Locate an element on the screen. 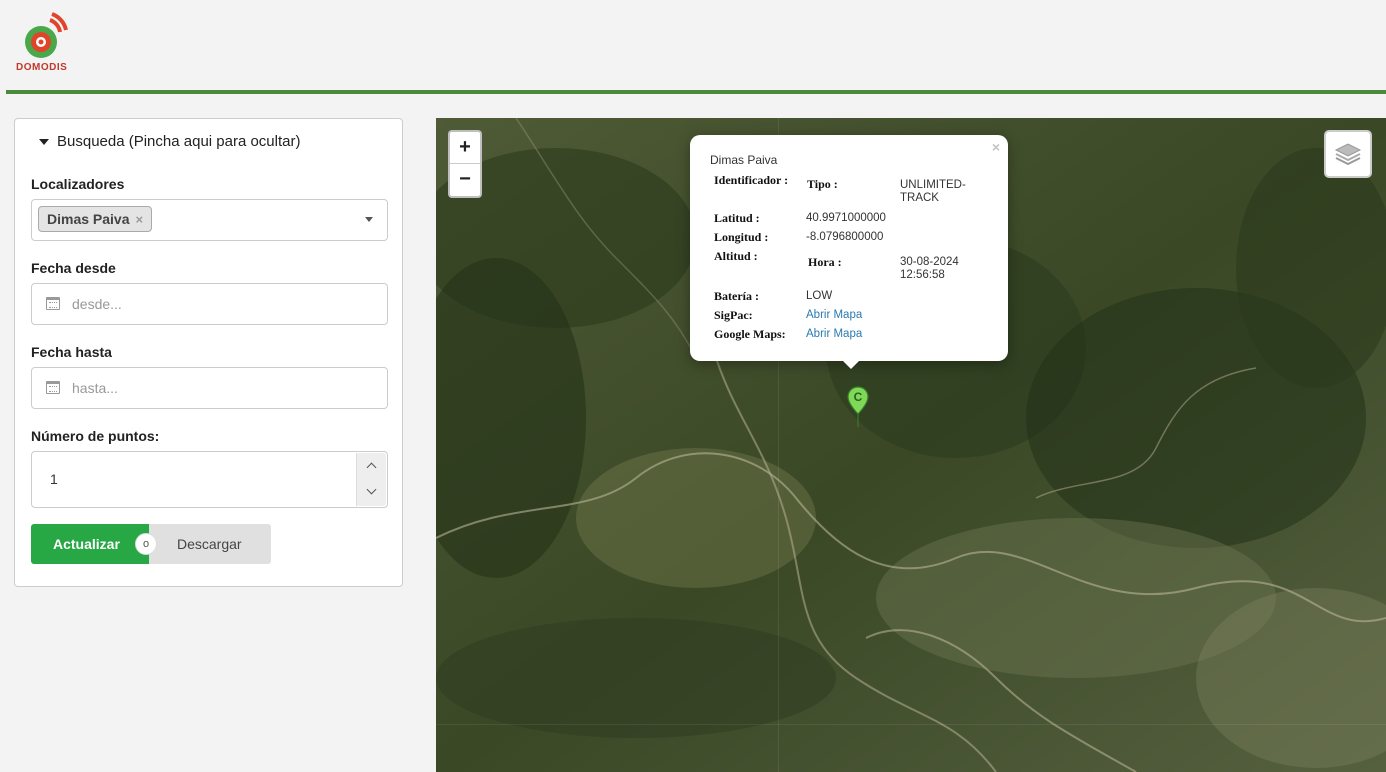  action-button-group: Actualizar o Descargar is located at coordinates (151, 544).